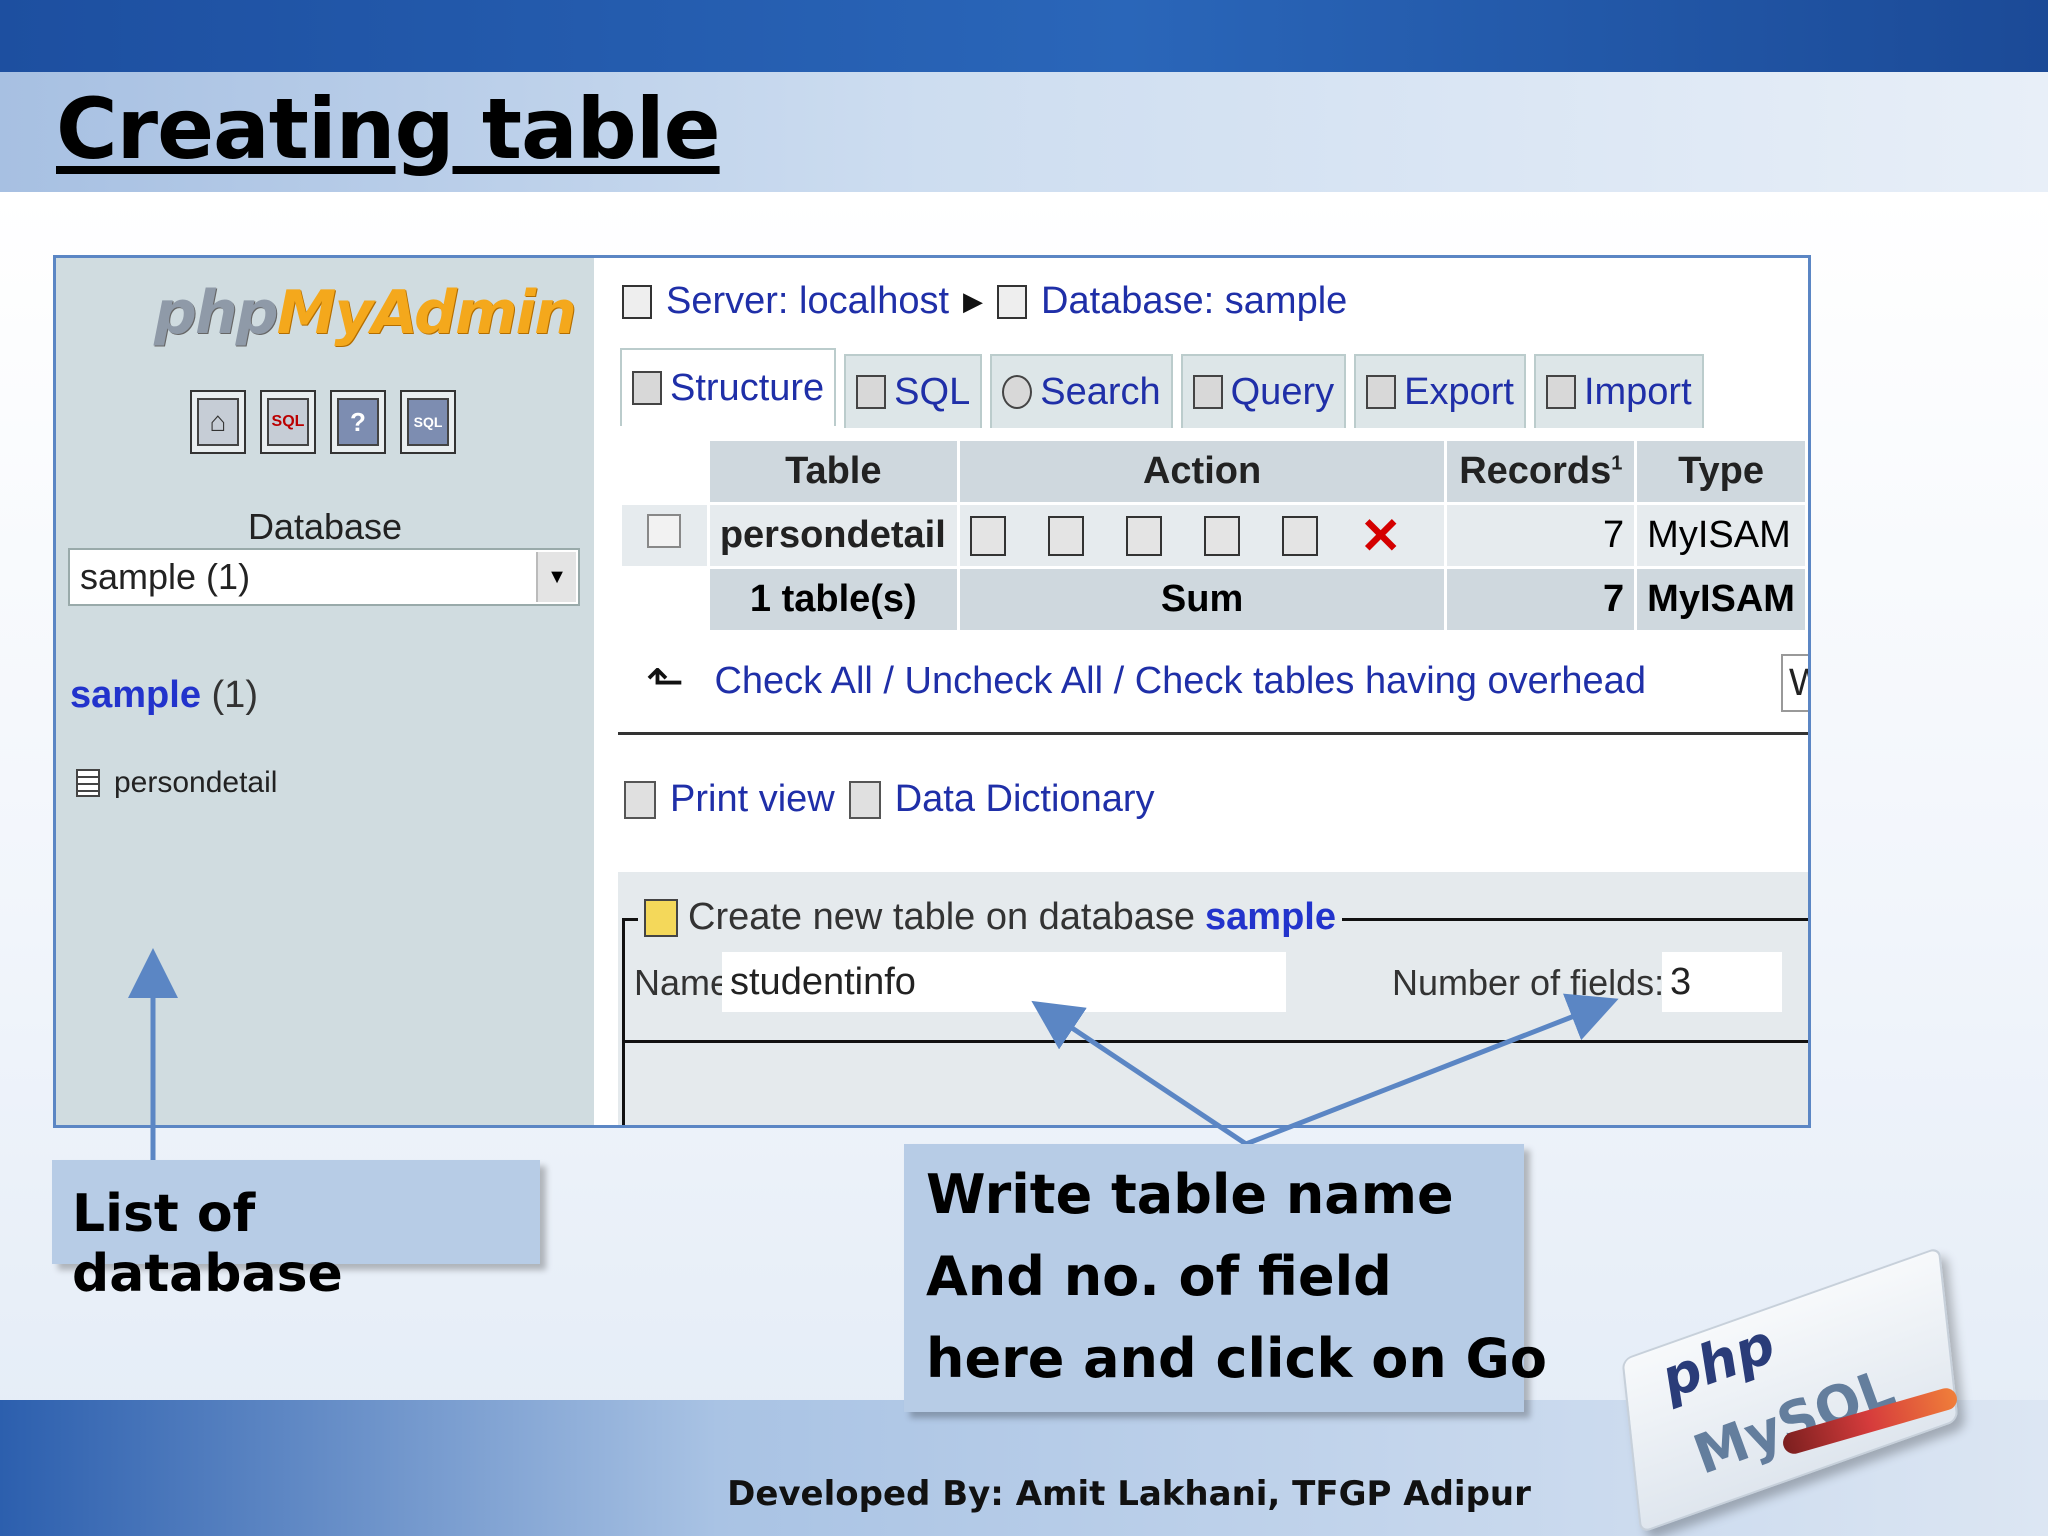  I want to click on drop-icon: ✕, so click(1381, 536).